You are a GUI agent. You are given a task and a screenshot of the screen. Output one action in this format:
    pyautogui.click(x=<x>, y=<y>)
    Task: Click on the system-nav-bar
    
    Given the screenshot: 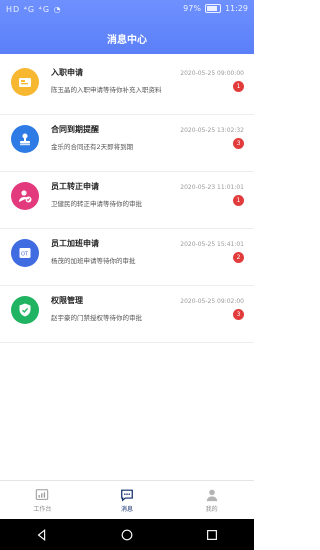 What is the action you would take?
    pyautogui.click(x=127, y=534)
    